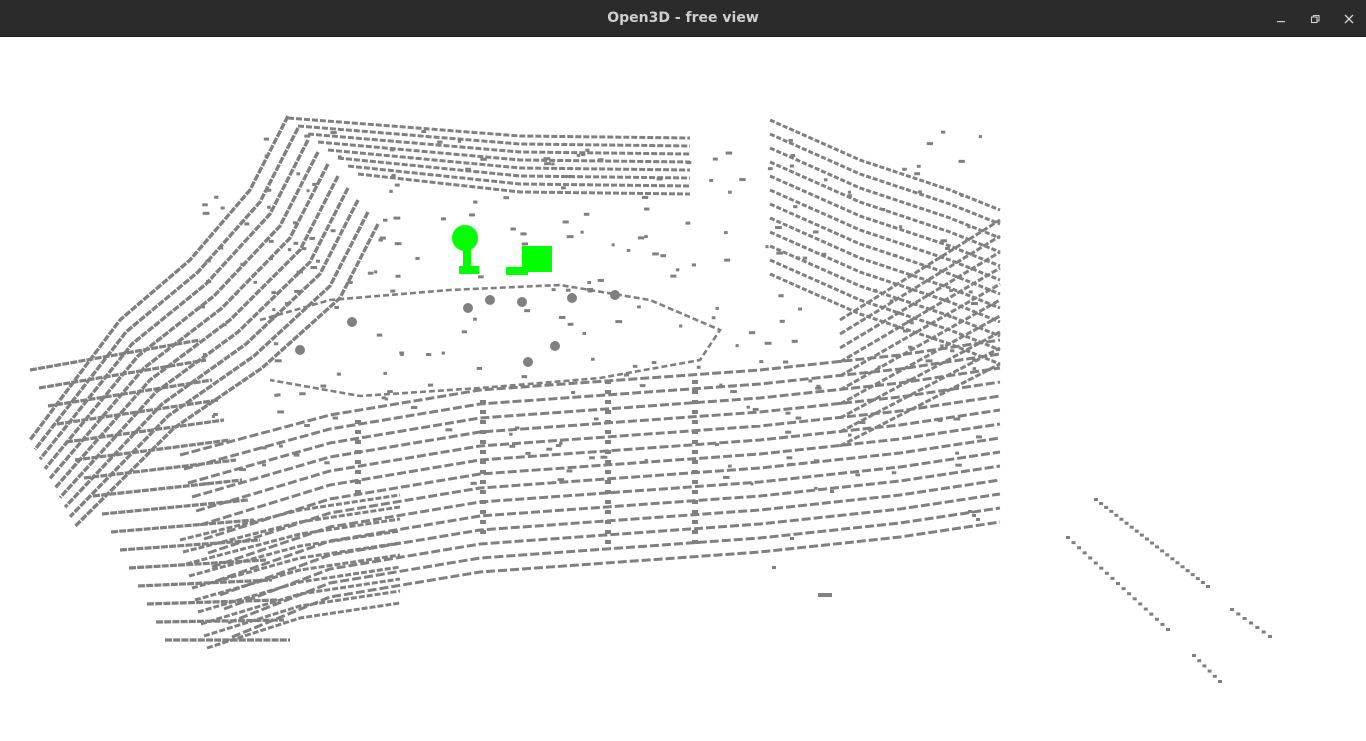 This screenshot has height=741, width=1366. I want to click on highlighted-object-2-base, so click(517, 271).